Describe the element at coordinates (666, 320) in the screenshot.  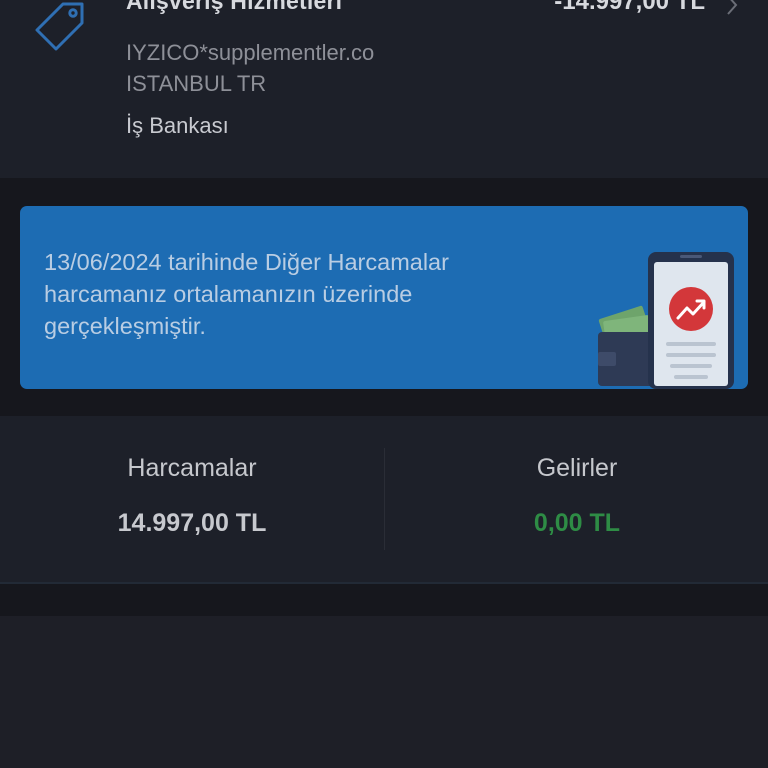
I see `phone-trend-up-illustration` at that location.